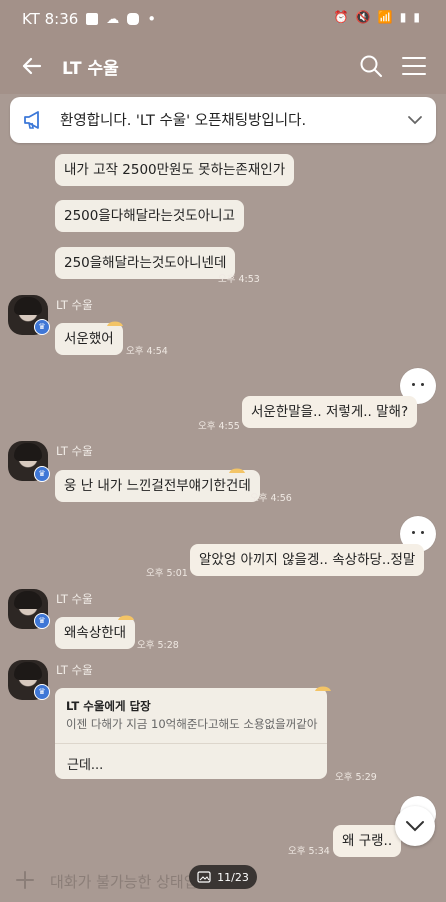 The image size is (446, 902). I want to click on search-icon, so click(371, 66).